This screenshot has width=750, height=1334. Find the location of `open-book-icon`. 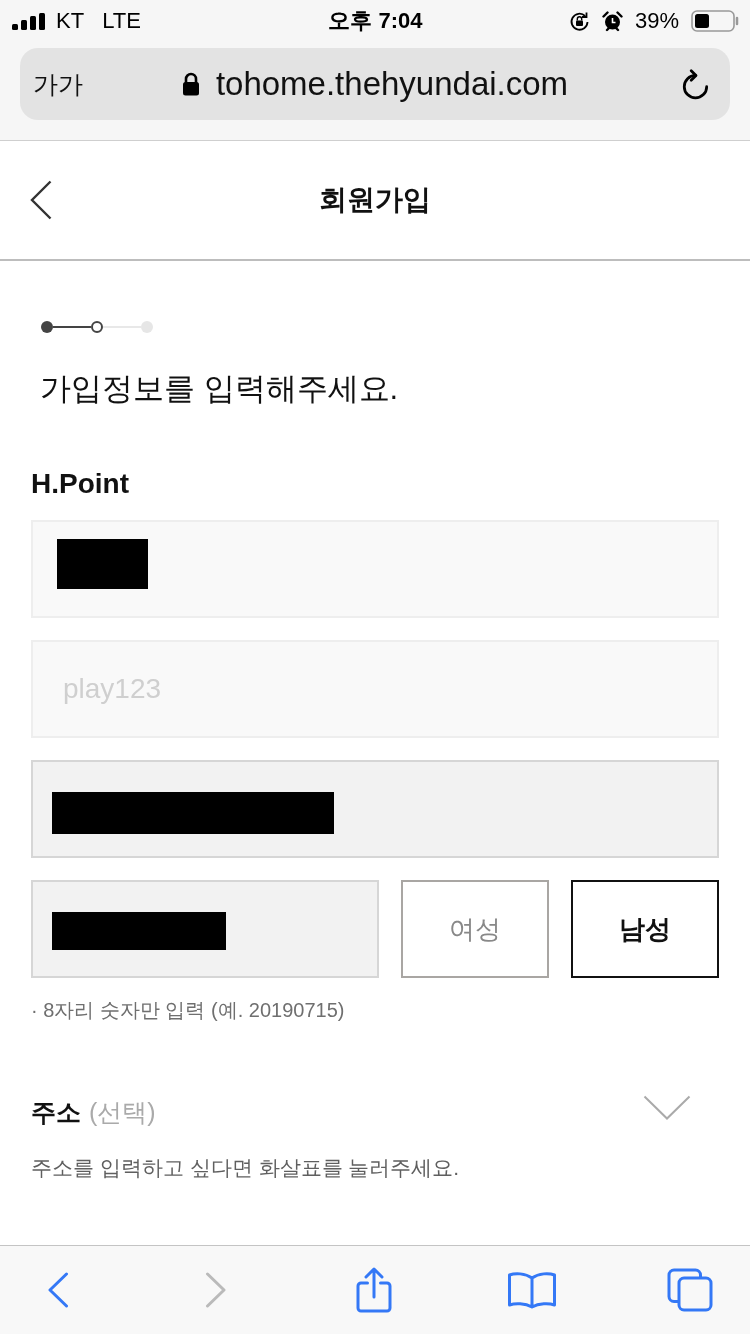

open-book-icon is located at coordinates (532, 1290).